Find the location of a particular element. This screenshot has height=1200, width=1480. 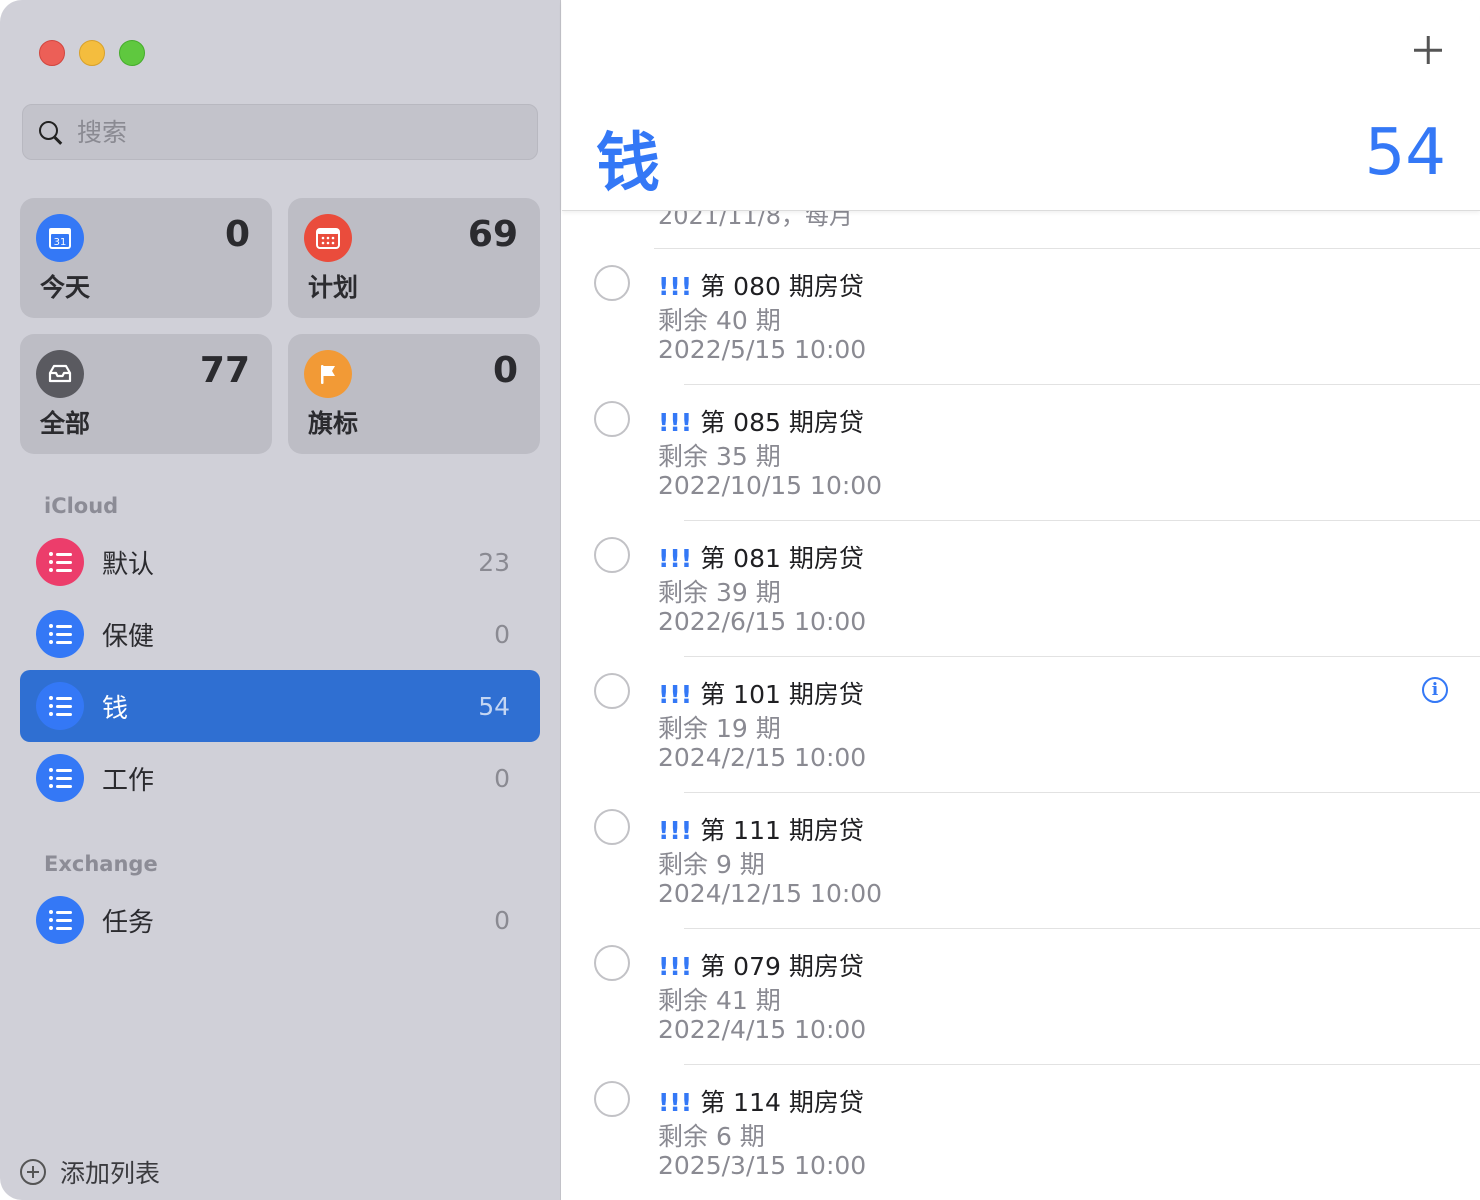

reminder-row: !!! 第 114 期房贷 剩余 6 期 2025/3/15 10:00 is located at coordinates (1021, 1132).